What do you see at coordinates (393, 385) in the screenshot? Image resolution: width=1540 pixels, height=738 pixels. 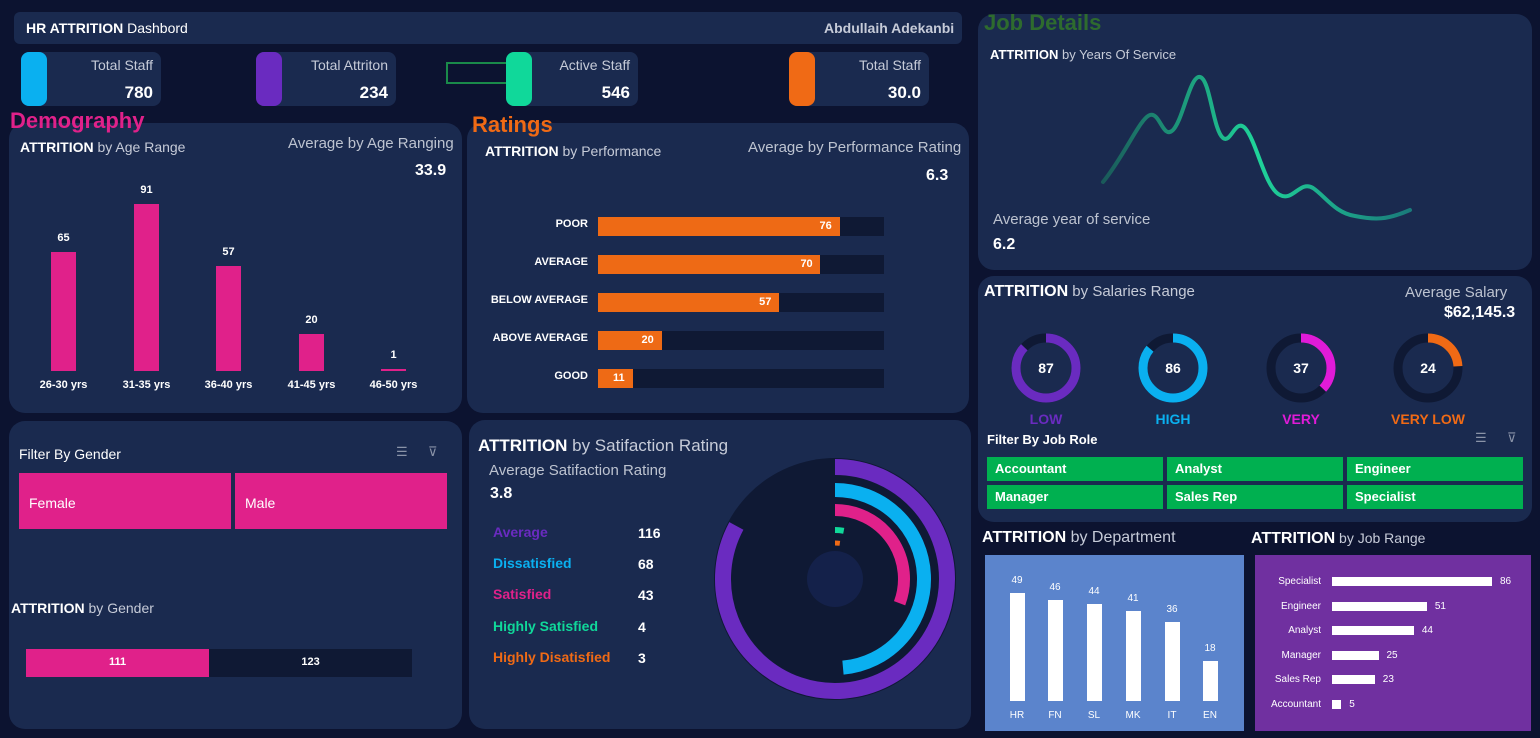 I see `age-bar-label: 46-50 yrs` at bounding box center [393, 385].